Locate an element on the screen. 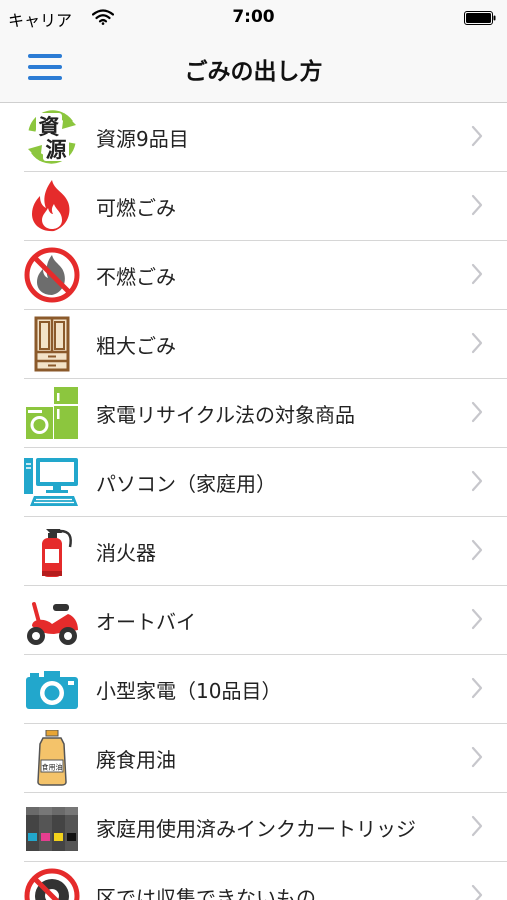 The width and height of the screenshot is (507, 900). computer-icon is located at coordinates (52, 482).